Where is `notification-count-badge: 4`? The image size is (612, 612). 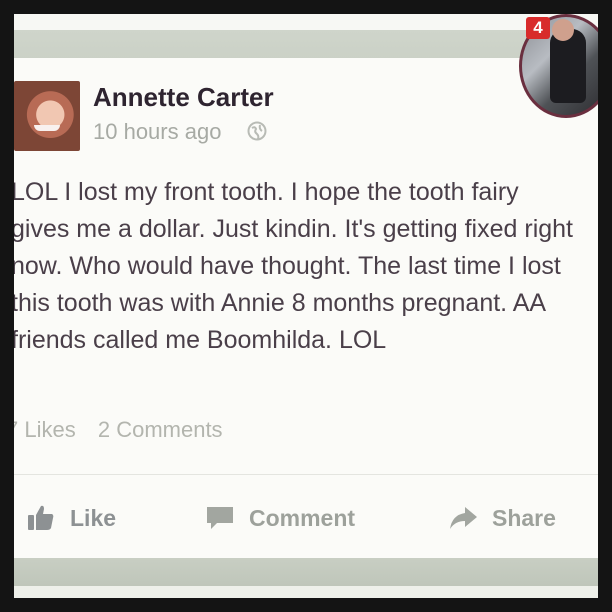 notification-count-badge: 4 is located at coordinates (538, 28).